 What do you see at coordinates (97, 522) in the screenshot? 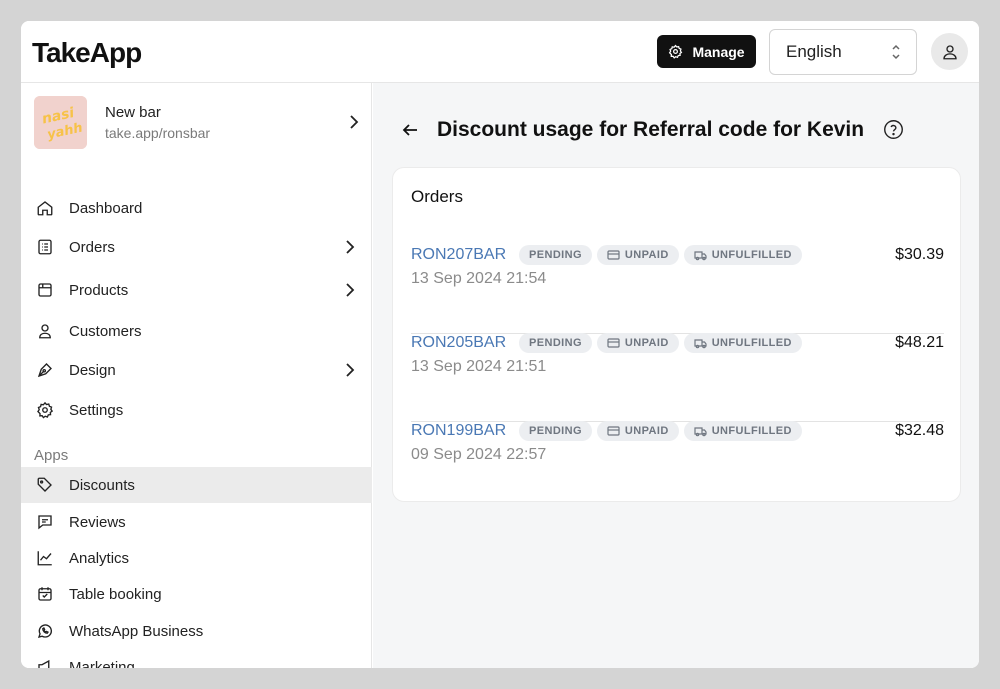
I see `sidebar-item-label: Reviews` at bounding box center [97, 522].